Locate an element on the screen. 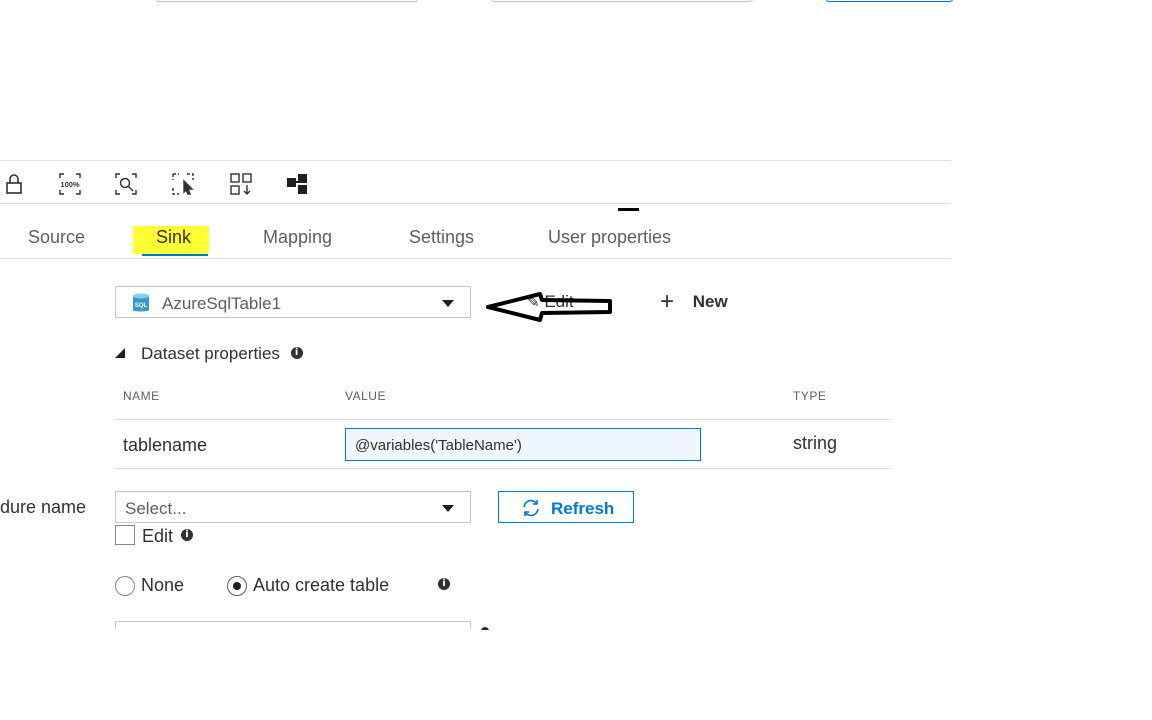 Image resolution: width=1152 pixels, height=720 pixels. tabs-divider is located at coordinates (475, 258).